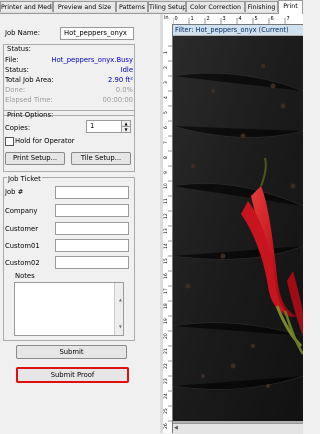 This screenshot has width=320, height=434. What do you see at coordinates (166, 52) in the screenshot?
I see `ruler-left-label: 1` at bounding box center [166, 52].